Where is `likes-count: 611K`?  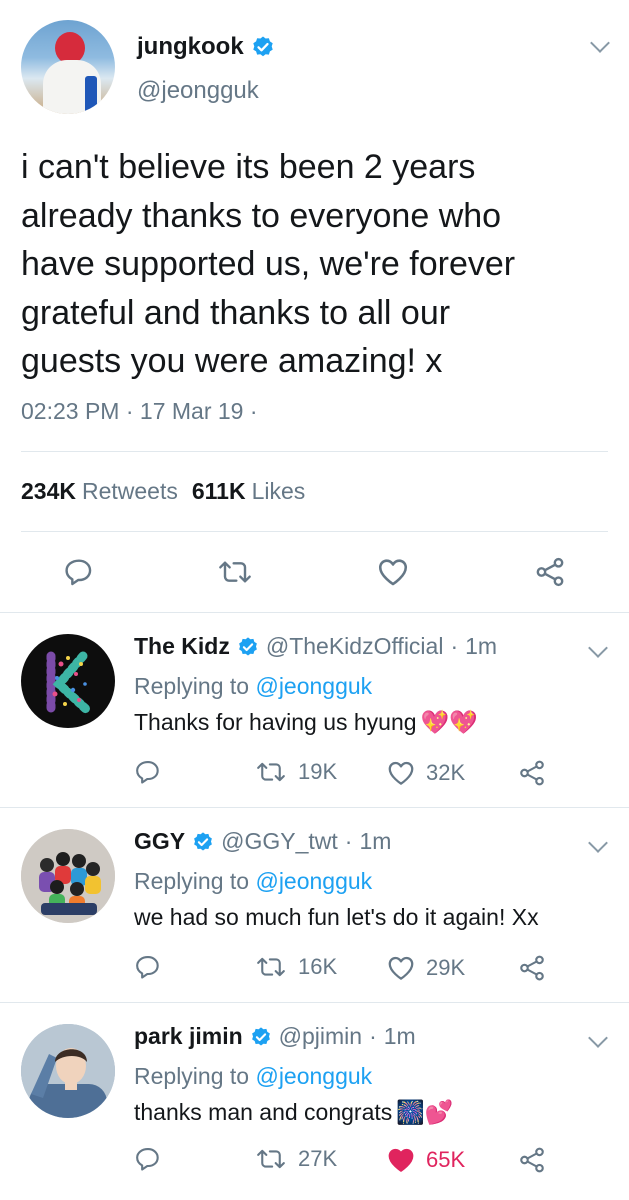
likes-count: 611K is located at coordinates (218, 491).